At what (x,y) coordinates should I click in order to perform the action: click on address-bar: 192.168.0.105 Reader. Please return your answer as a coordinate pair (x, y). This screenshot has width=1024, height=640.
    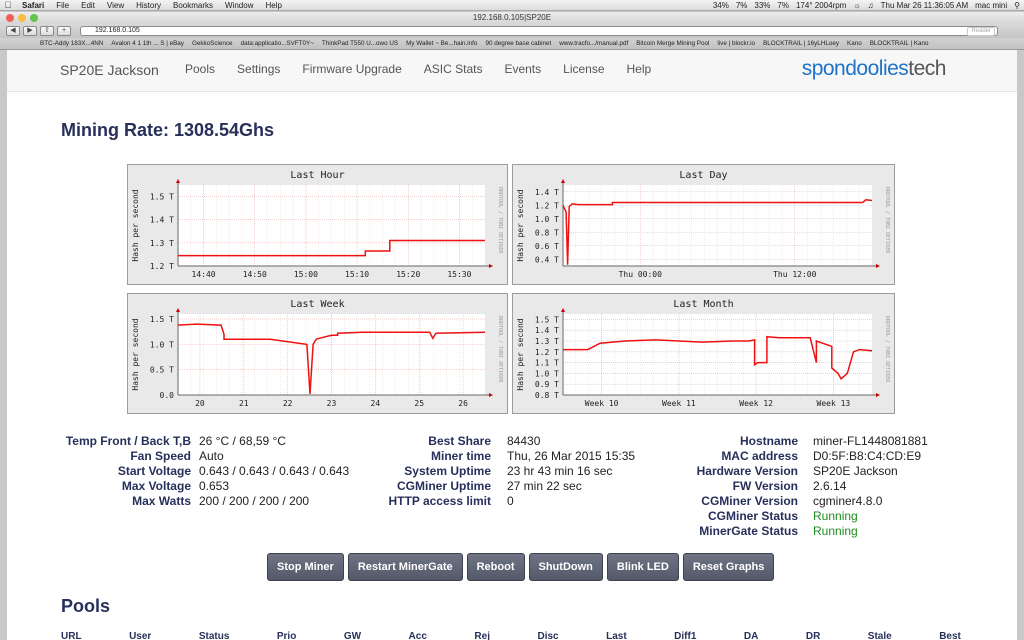
    Looking at the image, I should click on (539, 31).